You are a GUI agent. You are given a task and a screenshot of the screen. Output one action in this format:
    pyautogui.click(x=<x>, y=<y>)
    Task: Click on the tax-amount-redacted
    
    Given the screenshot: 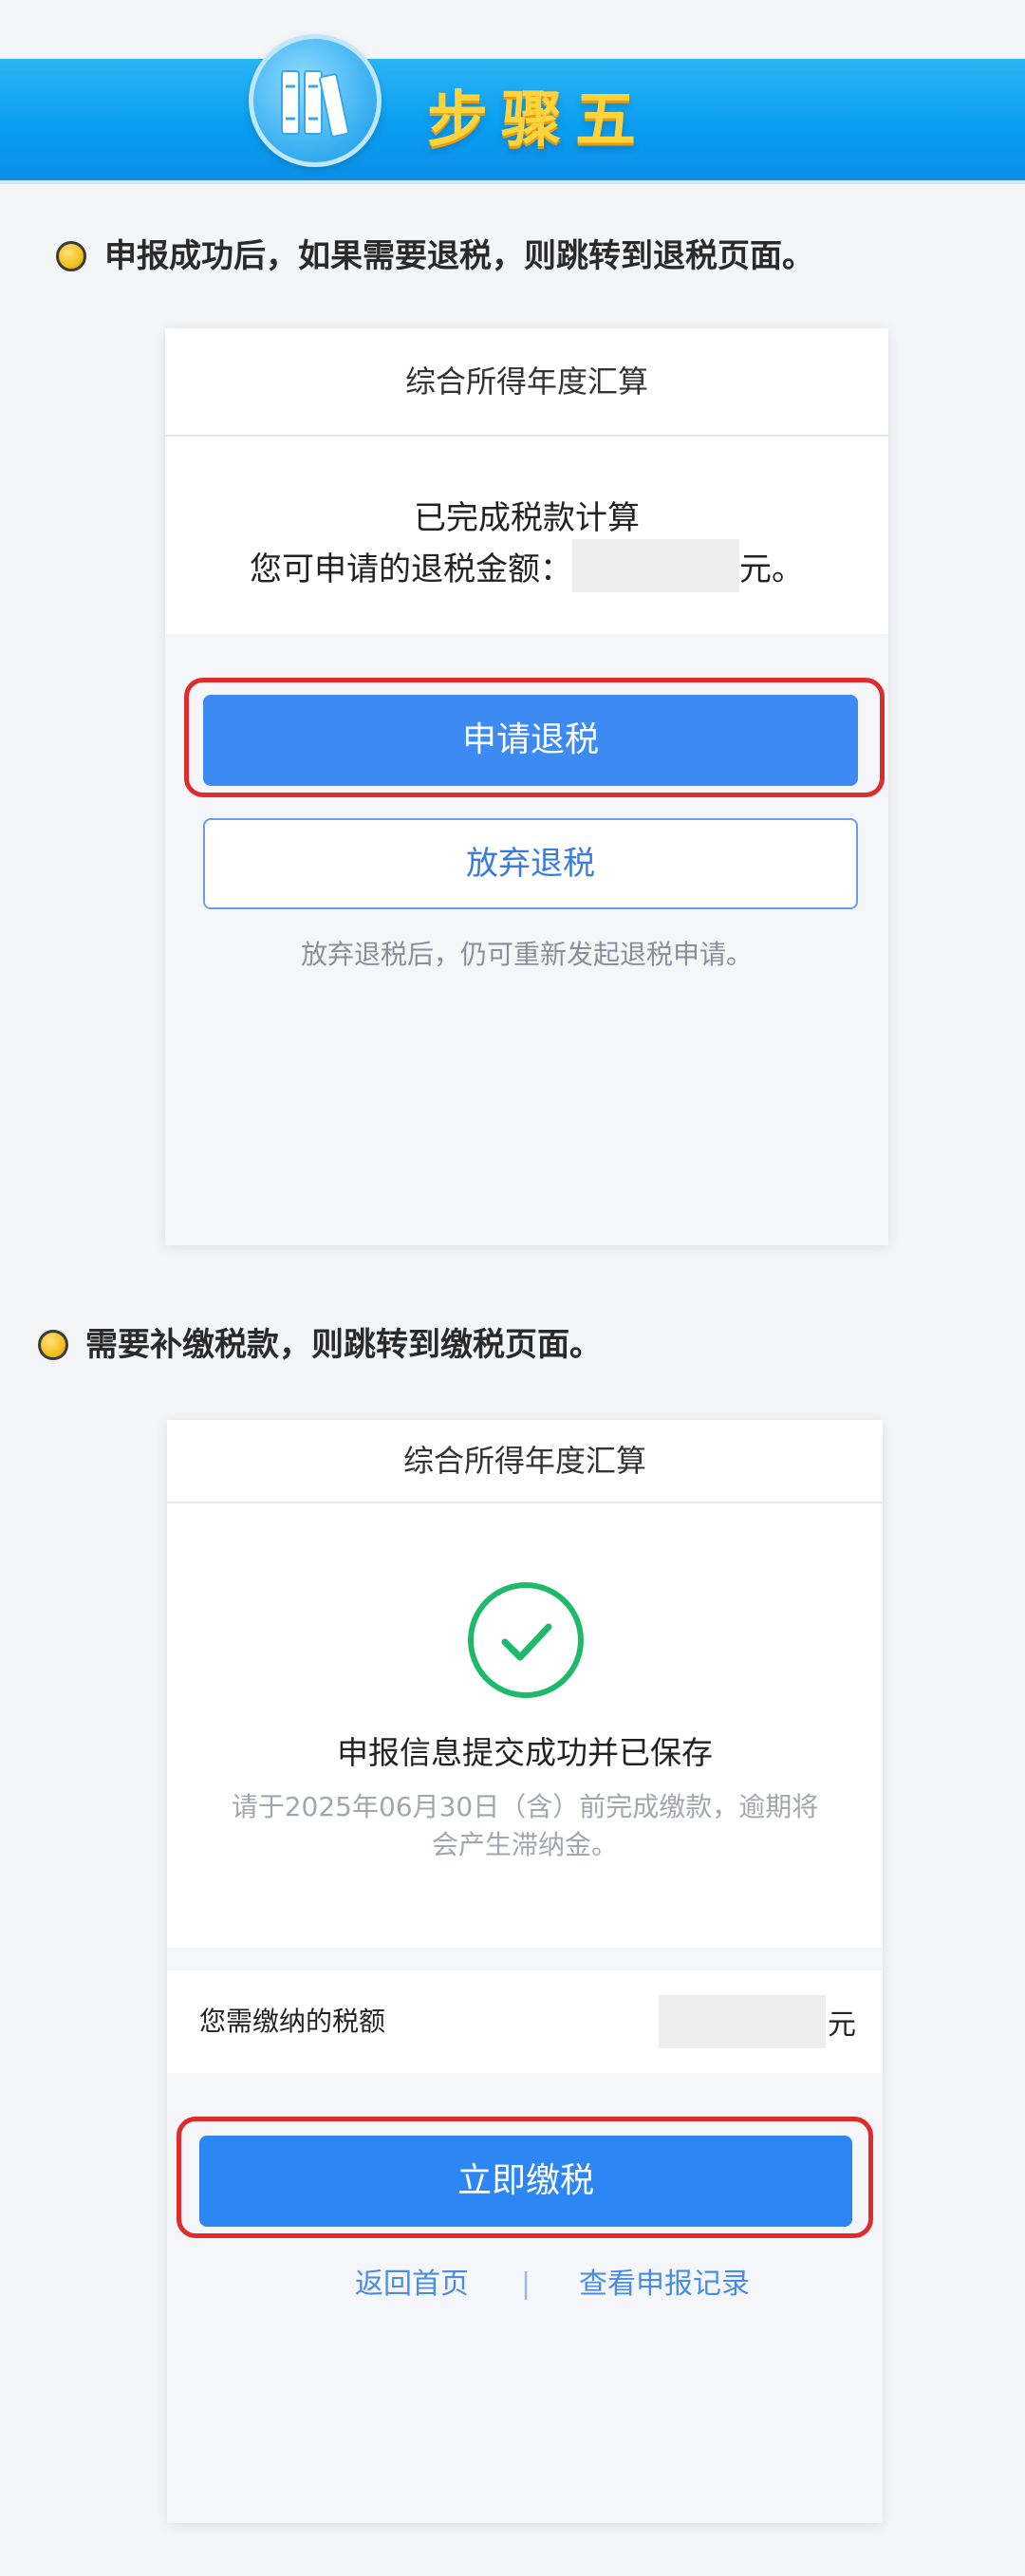 What is the action you would take?
    pyautogui.click(x=742, y=2022)
    